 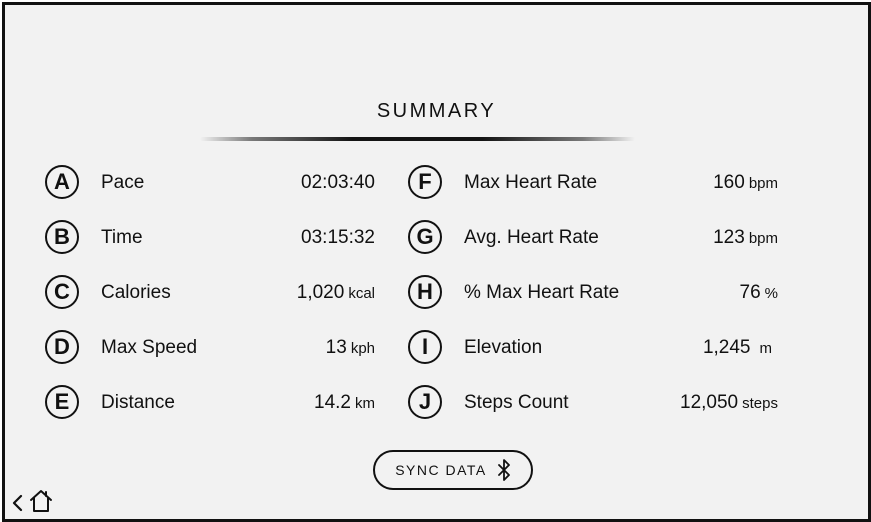 What do you see at coordinates (441, 470) in the screenshot?
I see `sync-data-label: SYNC DATA` at bounding box center [441, 470].